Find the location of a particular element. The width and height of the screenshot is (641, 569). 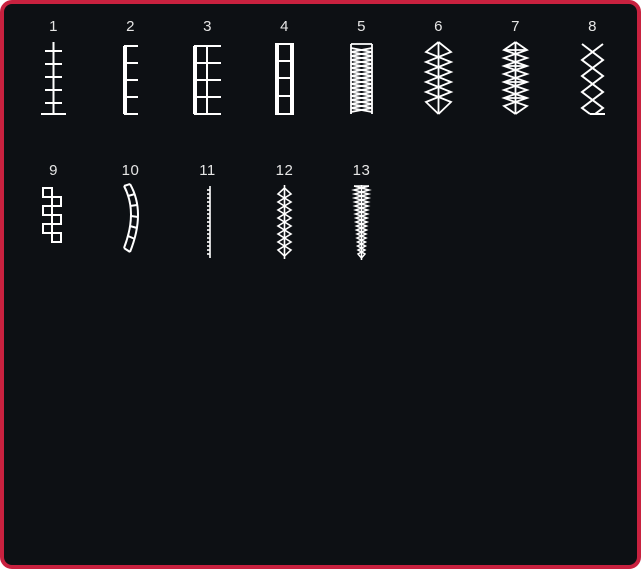

stitch-5: 5 is located at coordinates (361, 88).